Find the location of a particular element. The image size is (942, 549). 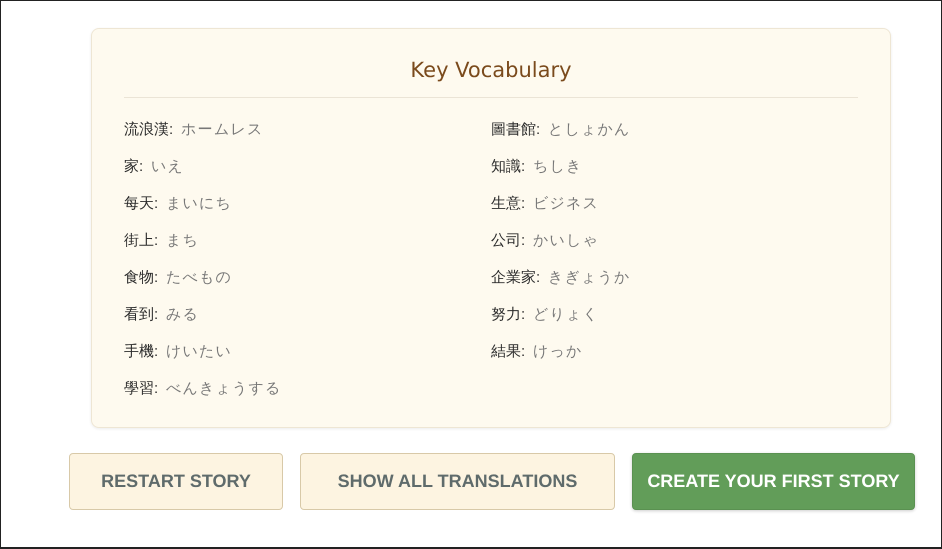

vocab-term: 生意: is located at coordinates (508, 204).